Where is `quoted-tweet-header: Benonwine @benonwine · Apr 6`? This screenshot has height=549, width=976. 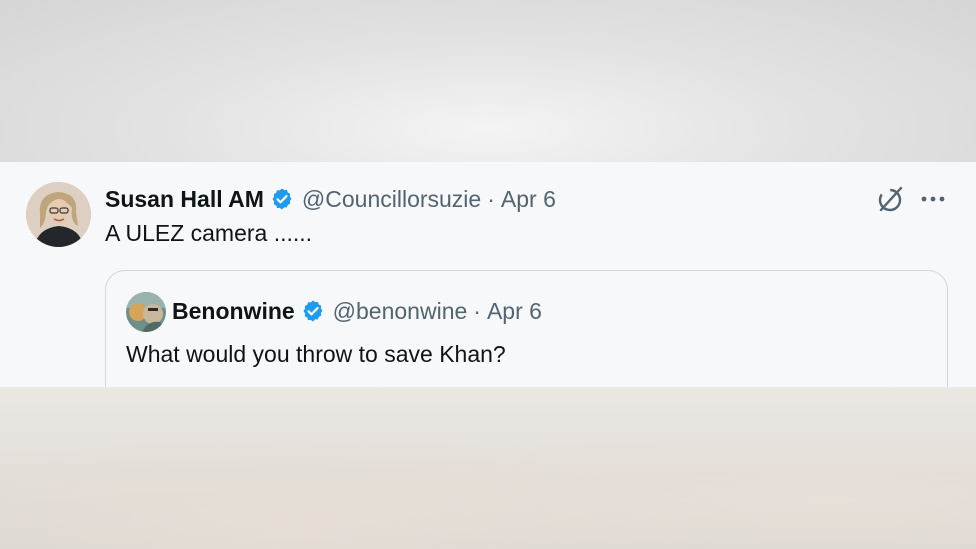
quoted-tweet-header: Benonwine @benonwine · Apr 6 is located at coordinates (357, 311).